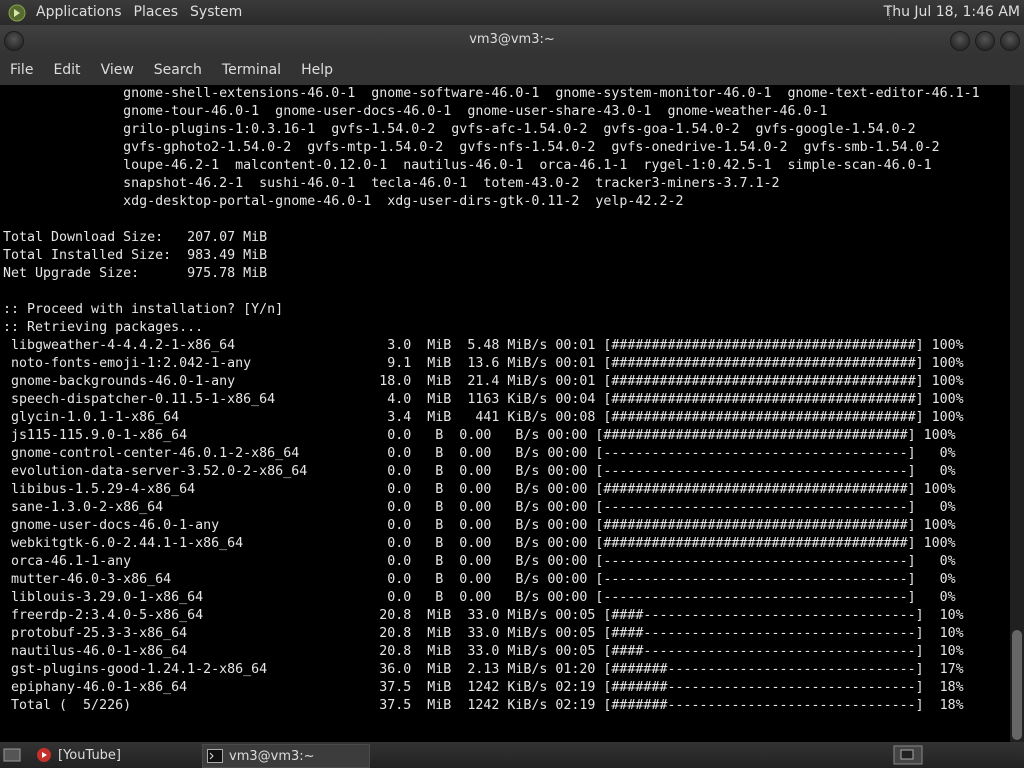 Image resolution: width=1024 pixels, height=768 pixels. Describe the element at coordinates (117, 70) in the screenshot. I see `menu-view: View` at that location.